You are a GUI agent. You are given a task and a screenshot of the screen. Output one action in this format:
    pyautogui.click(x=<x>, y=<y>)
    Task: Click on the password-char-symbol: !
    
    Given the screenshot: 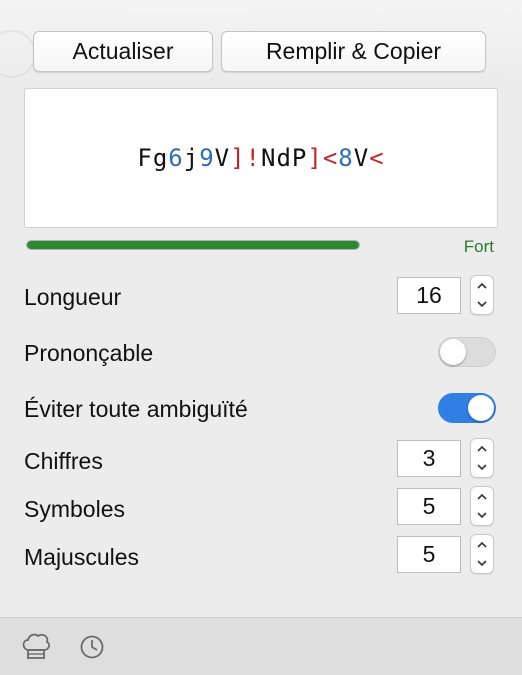 What is the action you would take?
    pyautogui.click(x=253, y=158)
    